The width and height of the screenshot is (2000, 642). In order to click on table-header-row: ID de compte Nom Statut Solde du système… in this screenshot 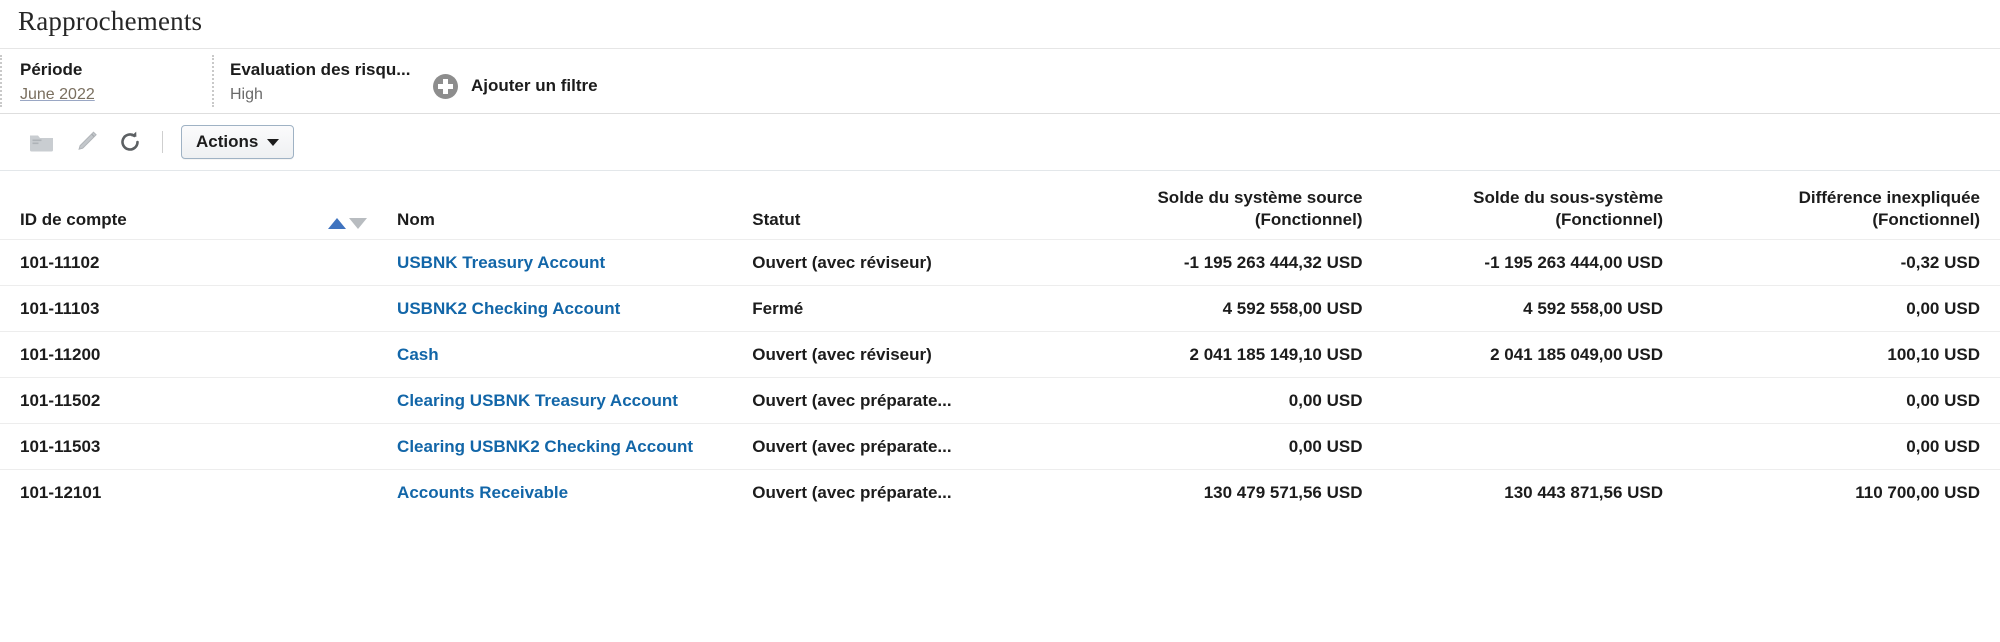, I will do `click(1000, 205)`.